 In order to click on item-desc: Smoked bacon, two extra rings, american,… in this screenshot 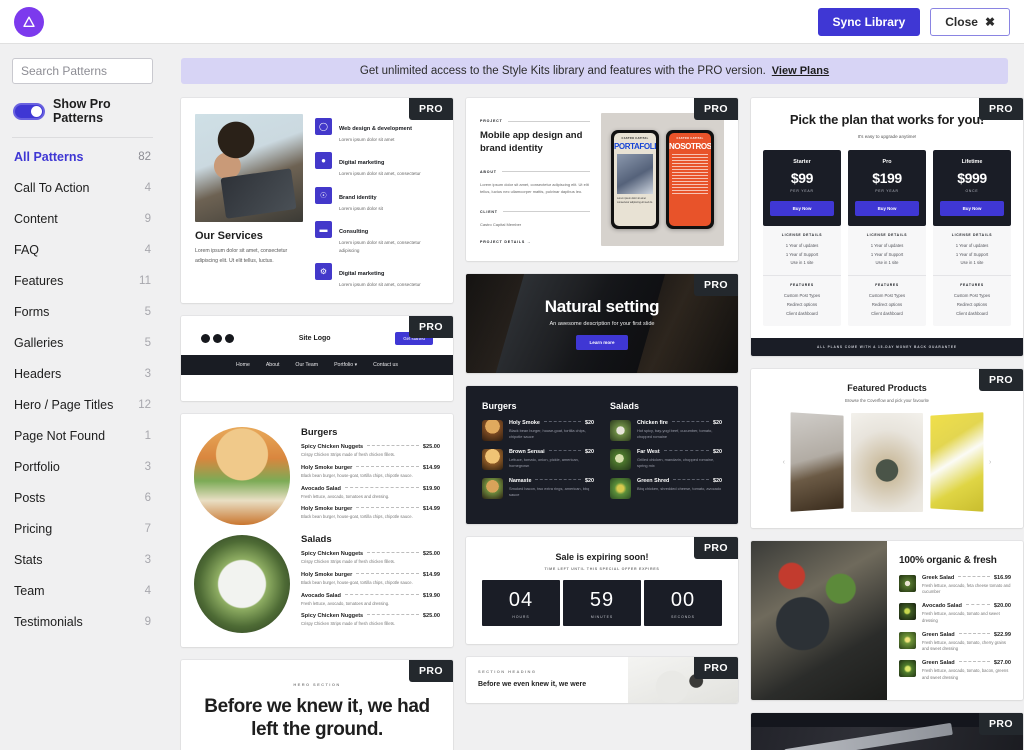, I will do `click(549, 492)`.